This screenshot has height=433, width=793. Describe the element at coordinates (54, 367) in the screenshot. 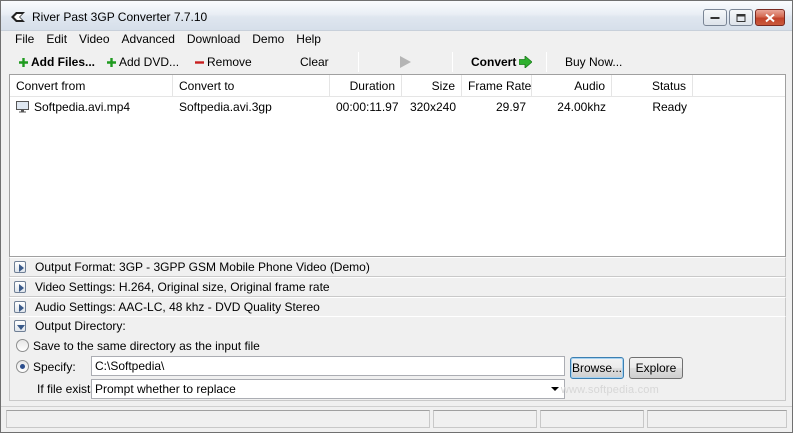

I see `specify-label: Specify:` at that location.